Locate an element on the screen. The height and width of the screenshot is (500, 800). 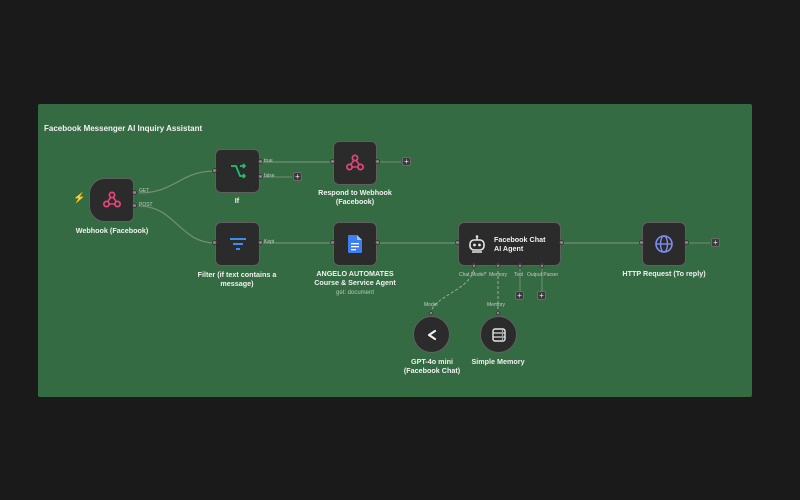
gpt-label-line2: (Facebook Chat) is located at coordinates (432, 371).